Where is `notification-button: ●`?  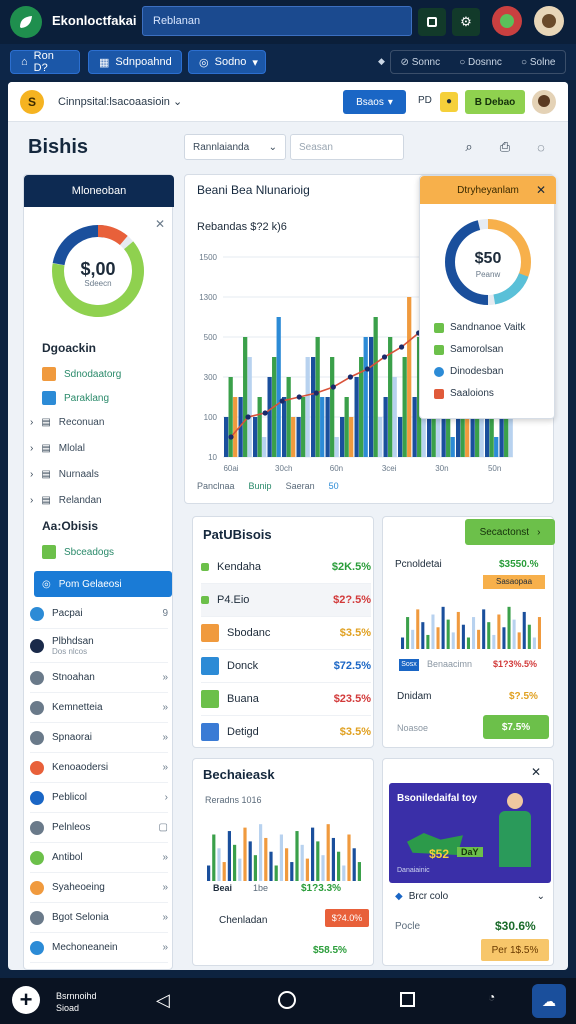
notification-button: ● is located at coordinates (449, 102).